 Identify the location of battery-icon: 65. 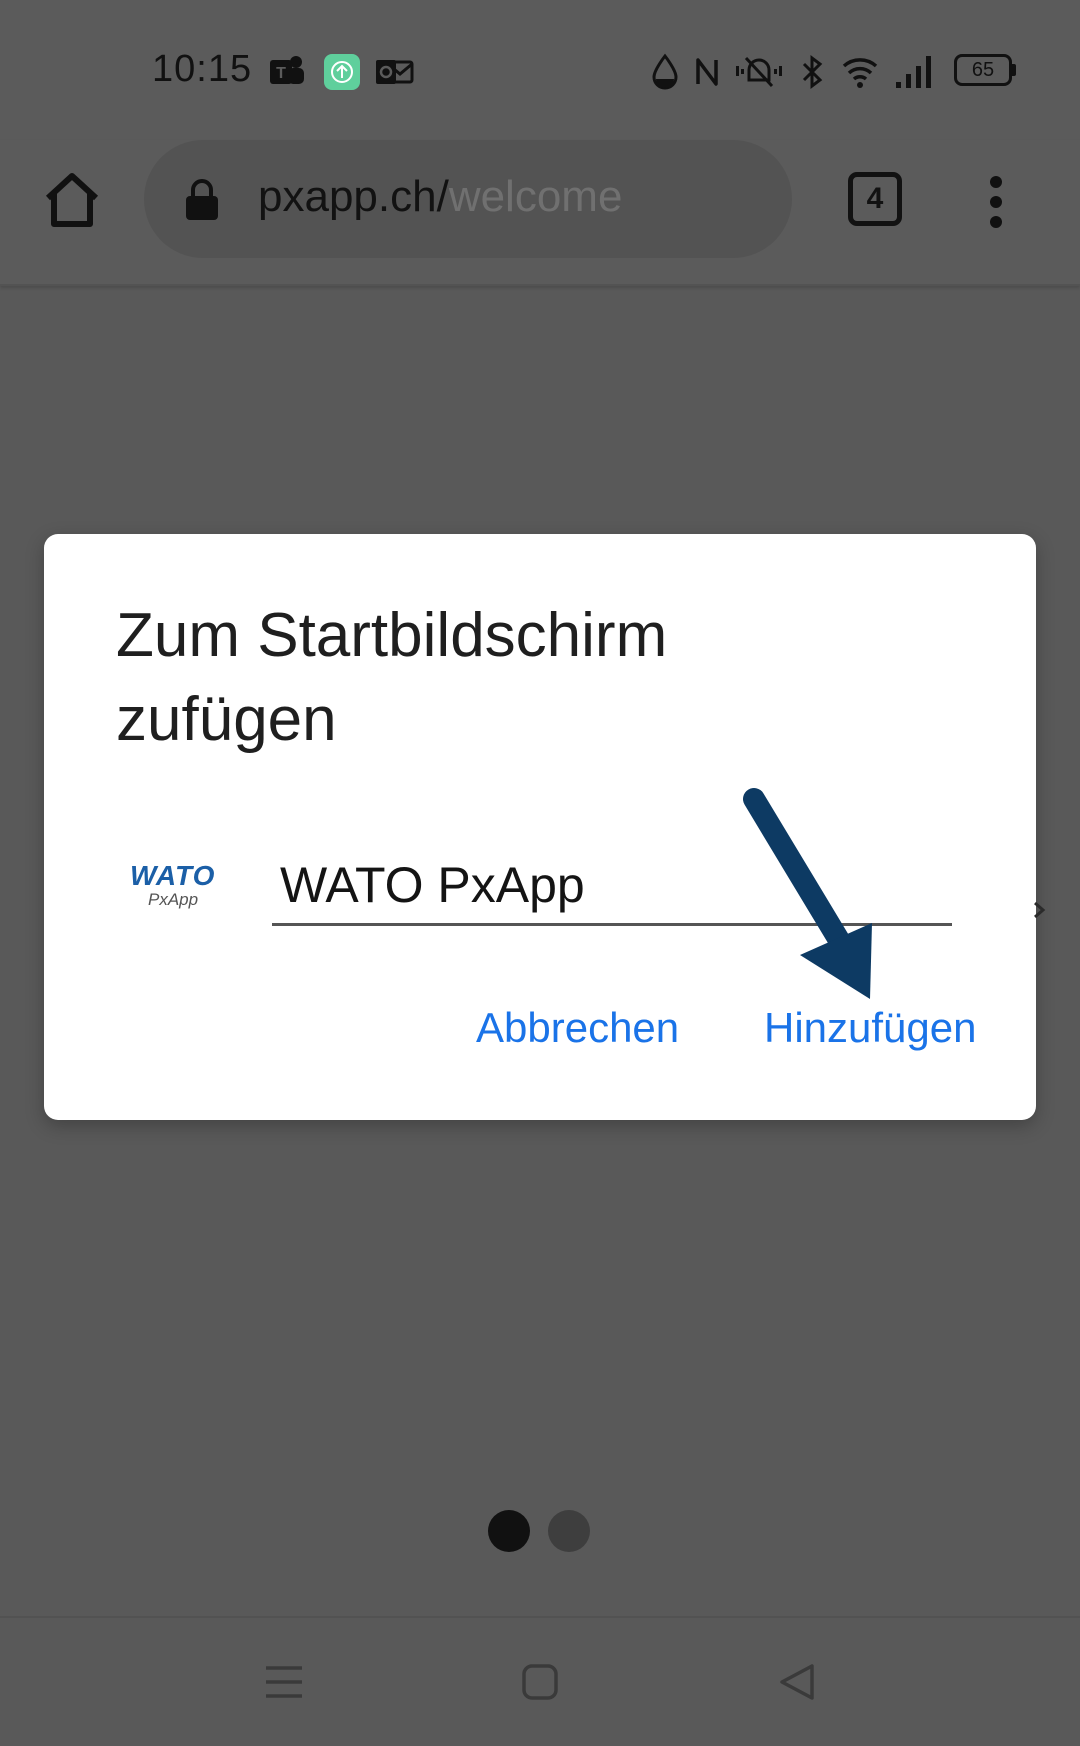
(983, 70).